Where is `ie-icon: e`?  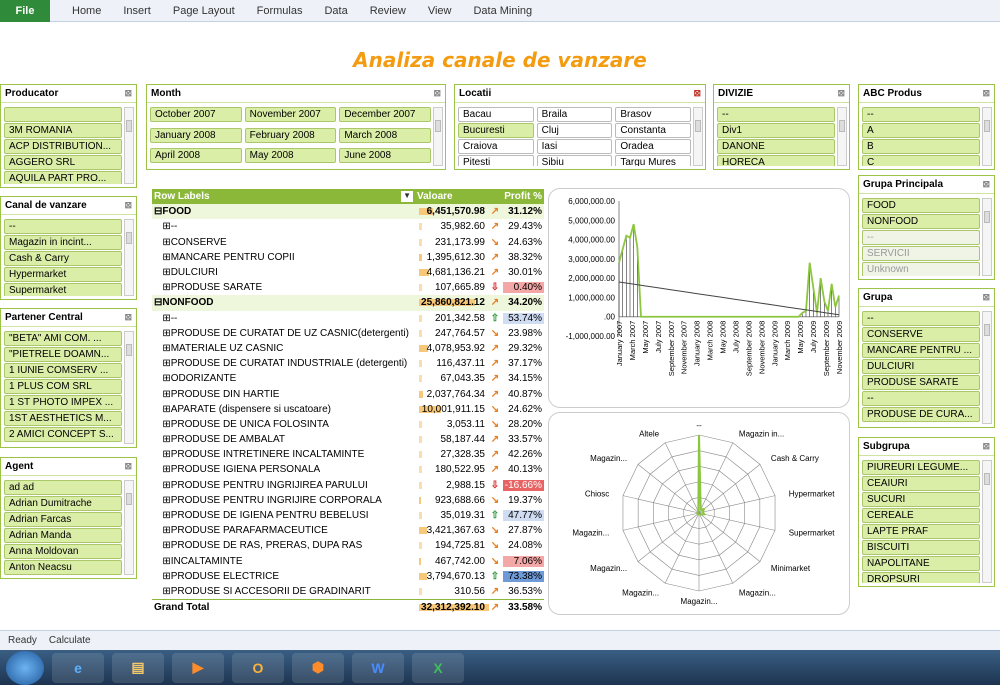
ie-icon: e is located at coordinates (78, 667).